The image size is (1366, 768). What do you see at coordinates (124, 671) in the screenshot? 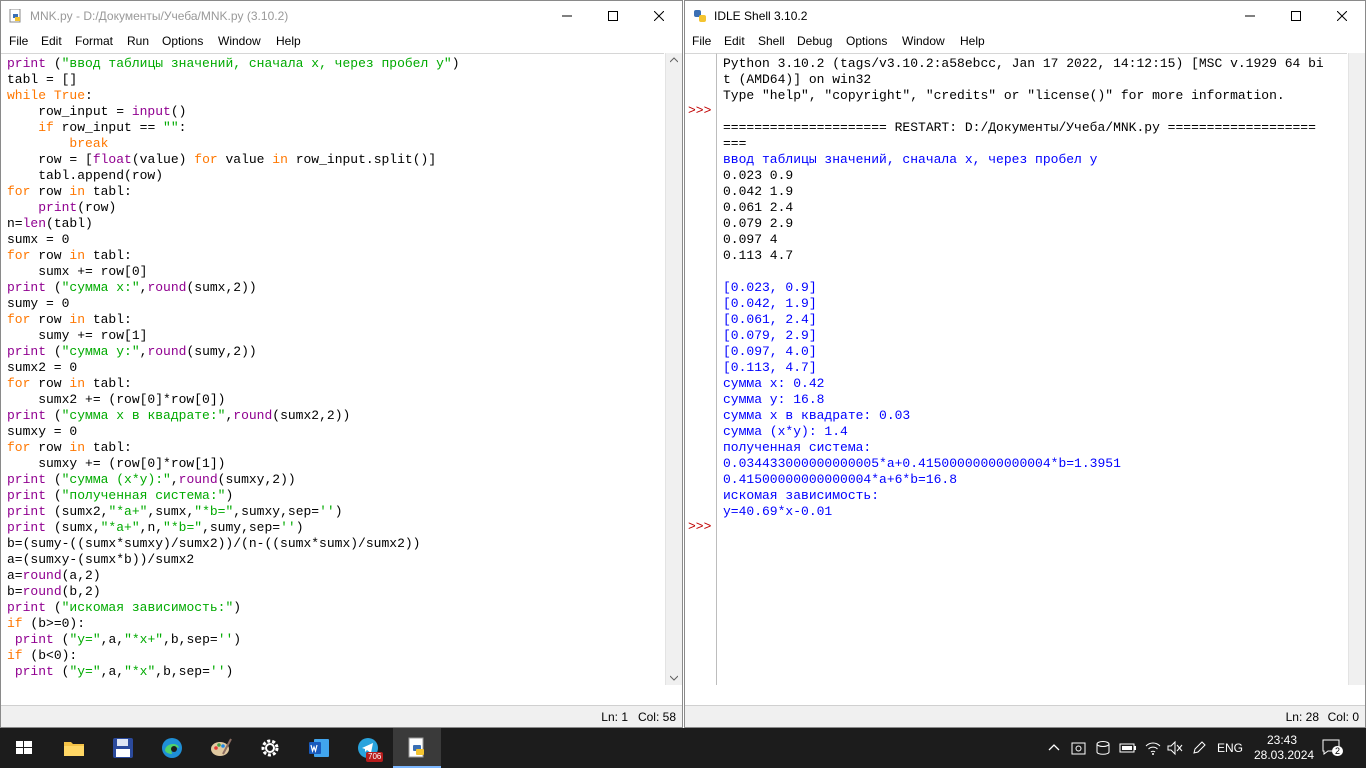
I see `code-line: print ("y=",a,"*x",b,sep='')` at bounding box center [124, 671].